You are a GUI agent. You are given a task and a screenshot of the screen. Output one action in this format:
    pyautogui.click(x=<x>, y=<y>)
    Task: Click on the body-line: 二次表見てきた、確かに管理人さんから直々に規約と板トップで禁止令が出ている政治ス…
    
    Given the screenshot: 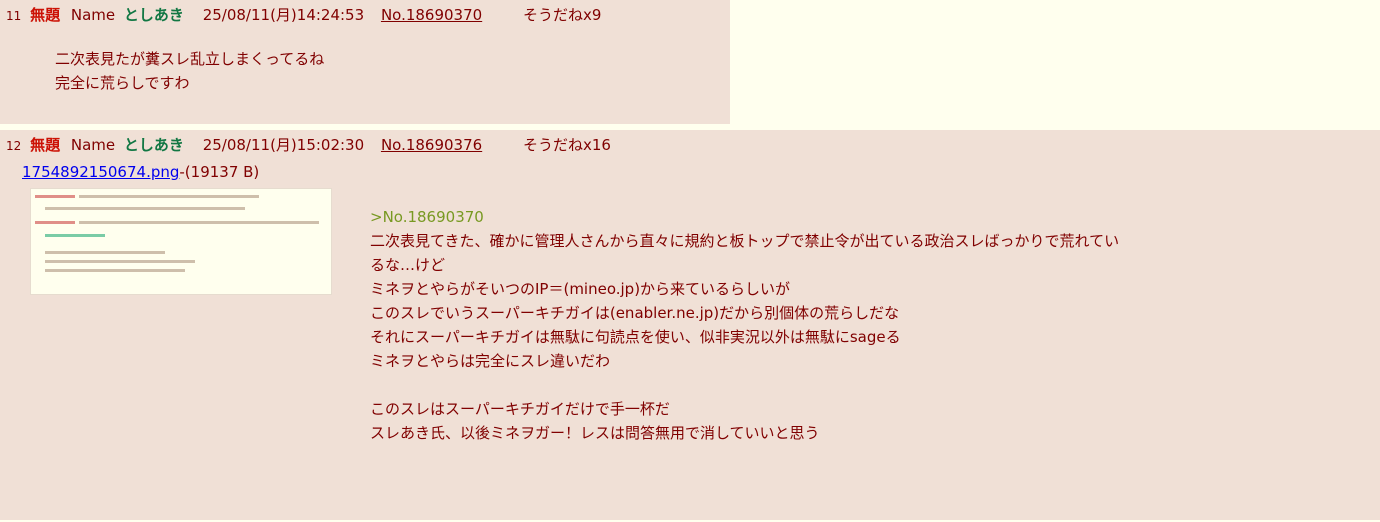 What is the action you would take?
    pyautogui.click(x=745, y=241)
    